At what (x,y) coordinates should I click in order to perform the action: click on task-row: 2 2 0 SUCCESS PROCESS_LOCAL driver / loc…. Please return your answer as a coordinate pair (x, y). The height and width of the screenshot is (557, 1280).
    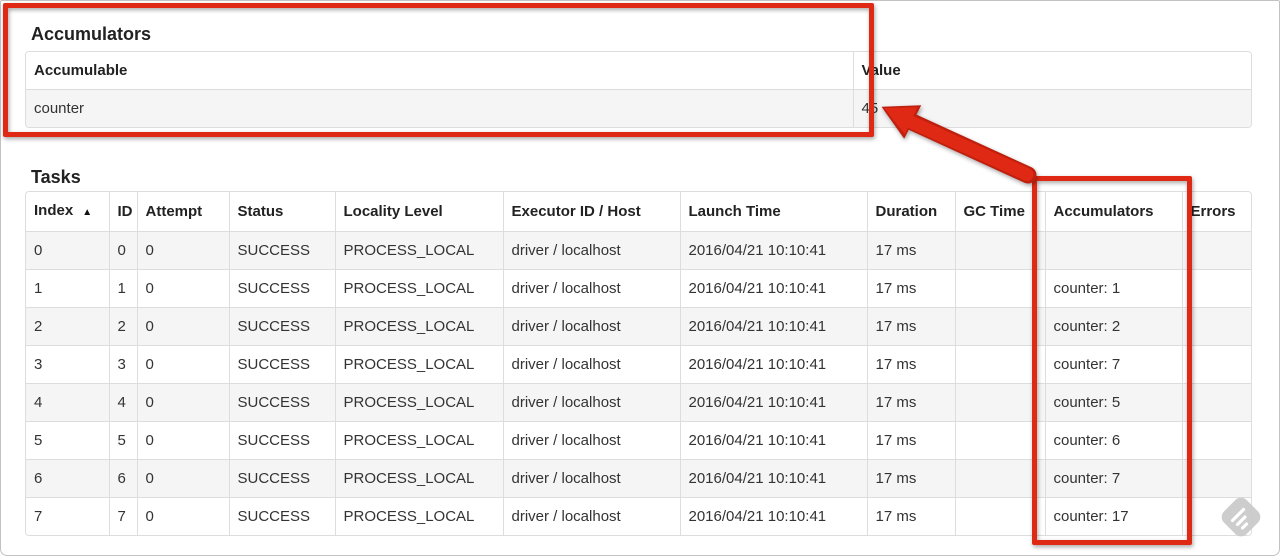
    Looking at the image, I should click on (638, 326).